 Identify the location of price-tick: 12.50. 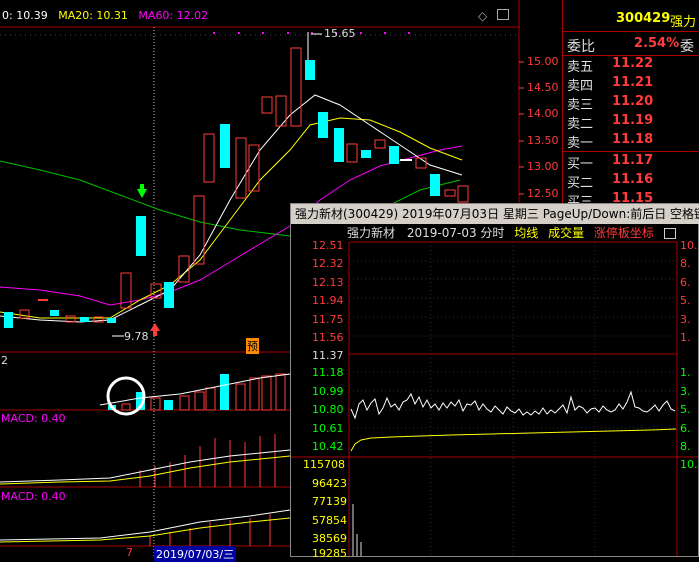
(543, 193).